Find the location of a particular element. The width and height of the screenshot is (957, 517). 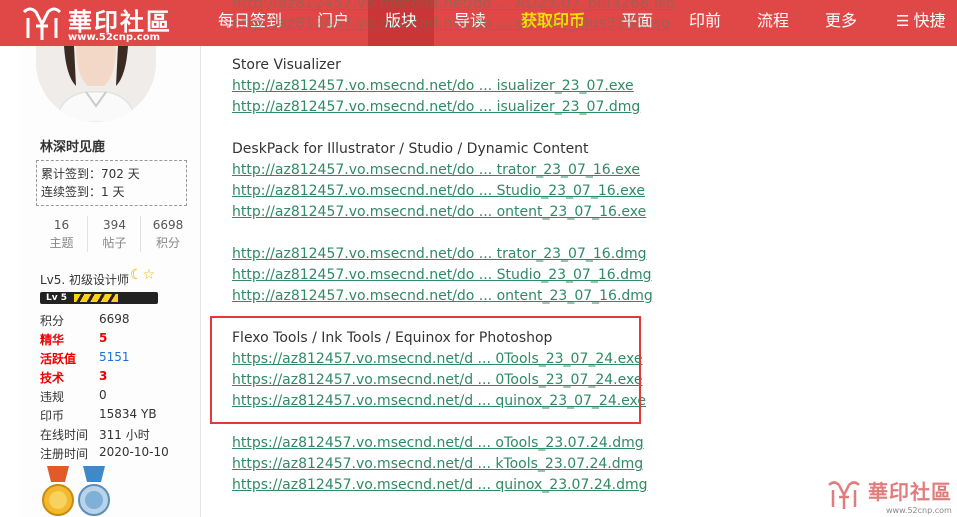

profile-info-value: 2020-10-10 is located at coordinates (134, 452).